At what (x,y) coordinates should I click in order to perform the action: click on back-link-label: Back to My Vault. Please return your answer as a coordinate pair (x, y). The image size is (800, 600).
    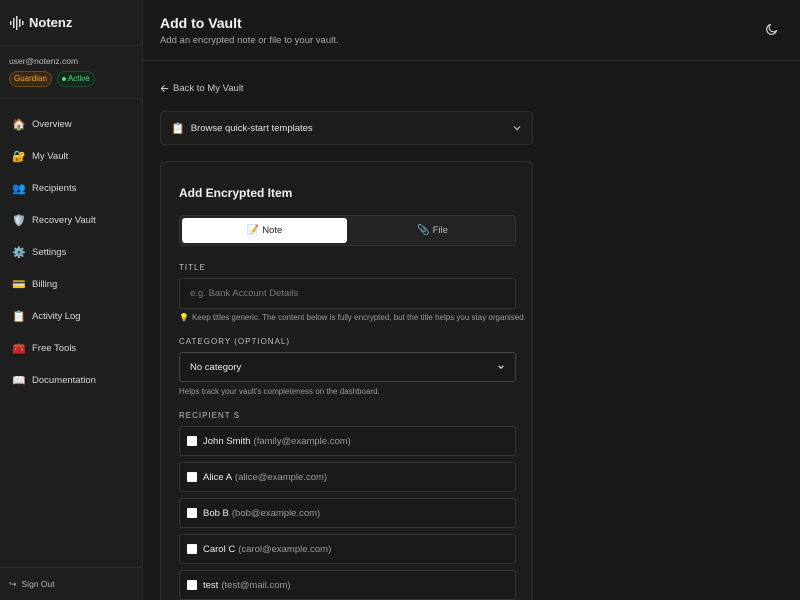
    Looking at the image, I should click on (208, 88).